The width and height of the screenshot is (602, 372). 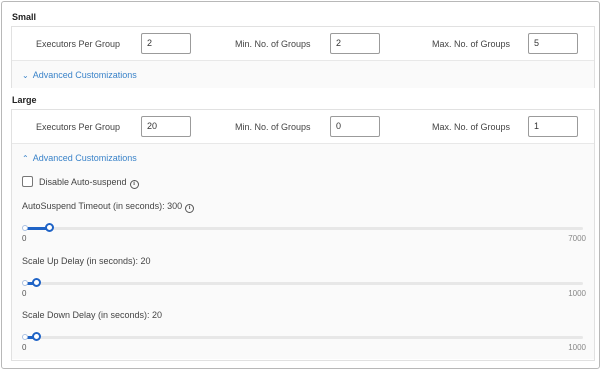 What do you see at coordinates (25, 337) in the screenshot?
I see `scale-down-slider-min-handle` at bounding box center [25, 337].